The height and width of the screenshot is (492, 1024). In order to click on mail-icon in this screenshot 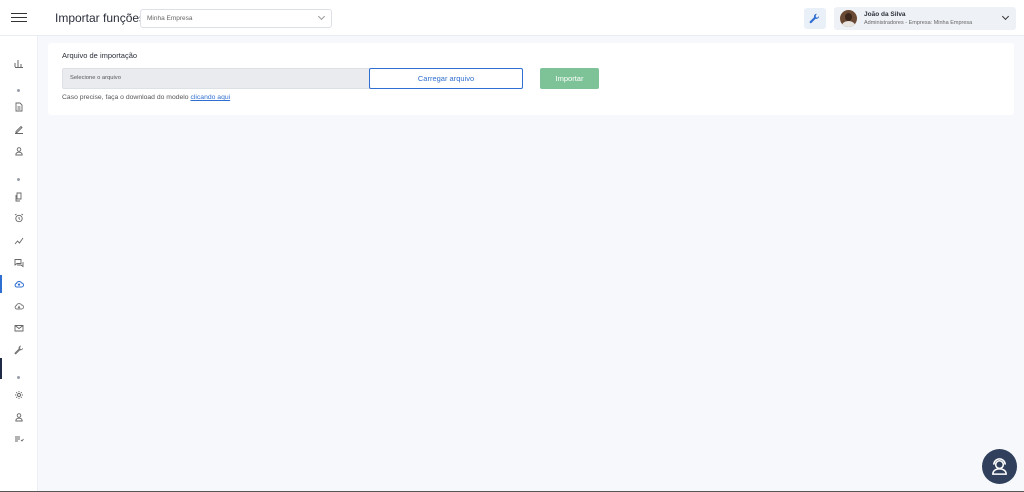, I will do `click(19, 328)`.